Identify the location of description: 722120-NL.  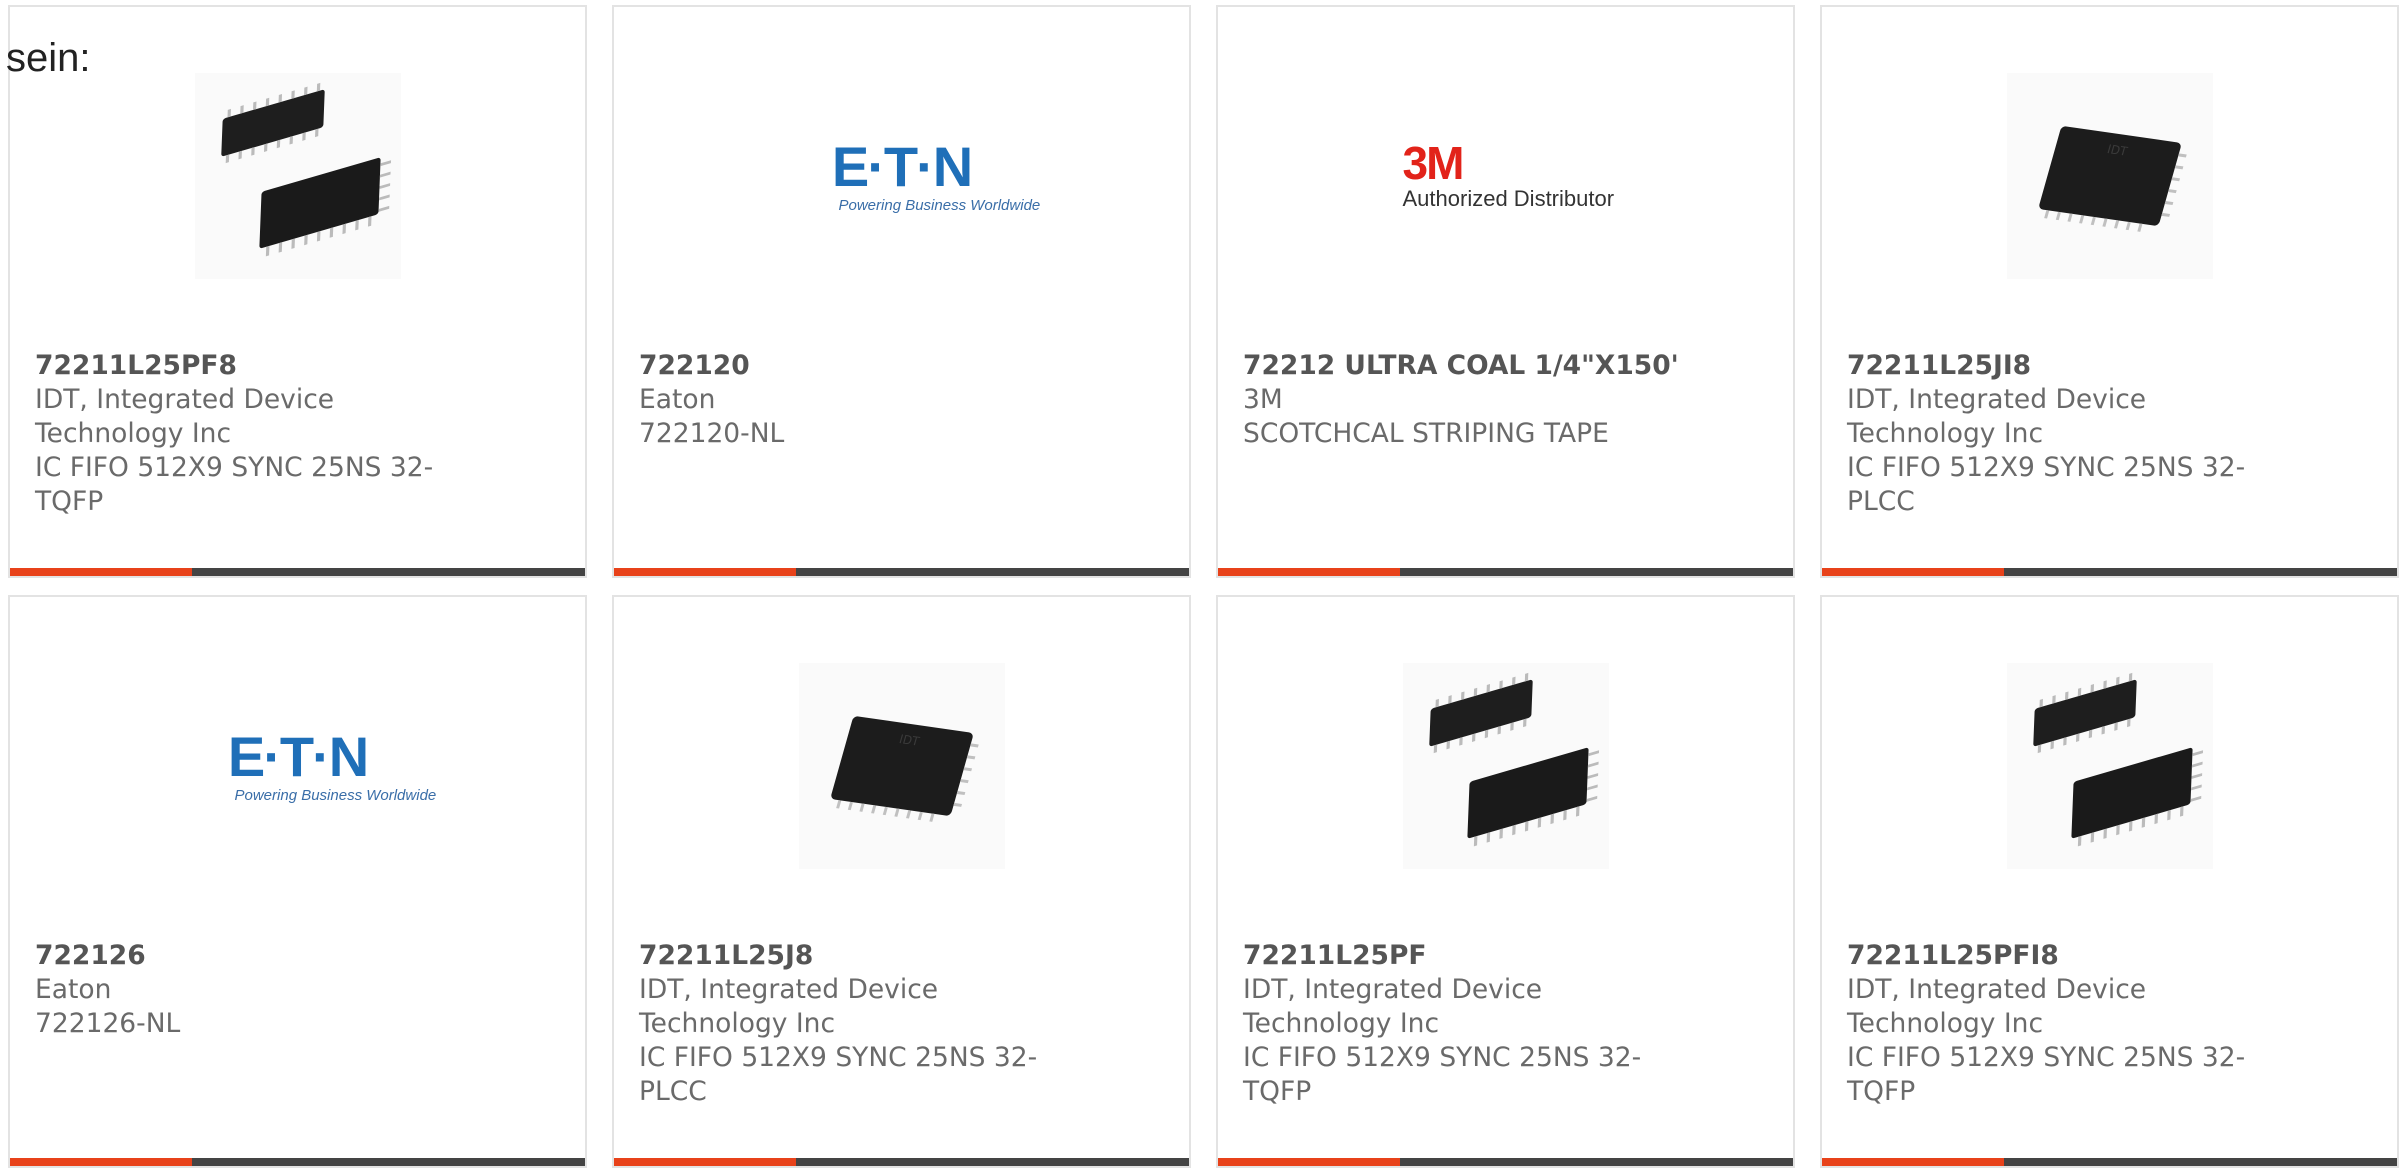
(849, 434).